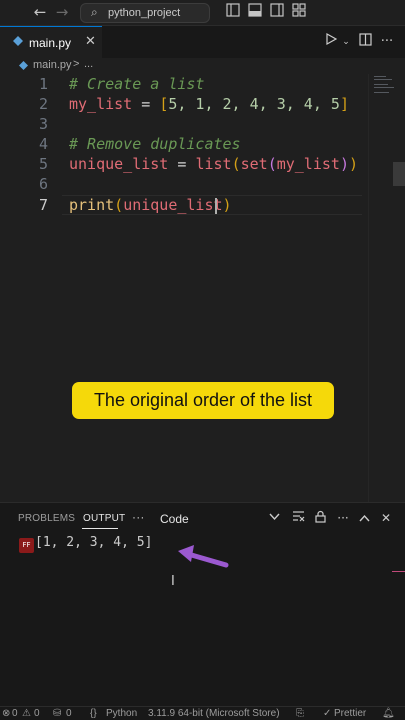  Describe the element at coordinates (298, 518) in the screenshot. I see `clear-output-icon` at that location.